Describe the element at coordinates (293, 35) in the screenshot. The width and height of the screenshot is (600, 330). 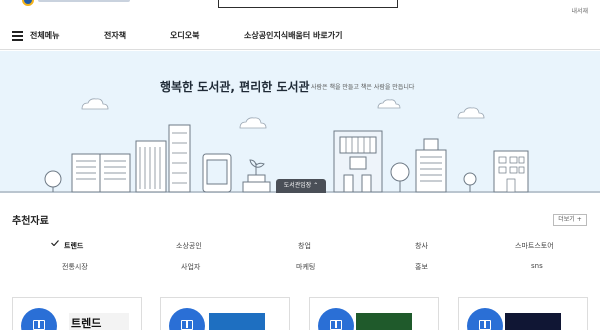
I see `nav-item-learning-shortcut: 소상공인지식배움터 바로가기` at that location.